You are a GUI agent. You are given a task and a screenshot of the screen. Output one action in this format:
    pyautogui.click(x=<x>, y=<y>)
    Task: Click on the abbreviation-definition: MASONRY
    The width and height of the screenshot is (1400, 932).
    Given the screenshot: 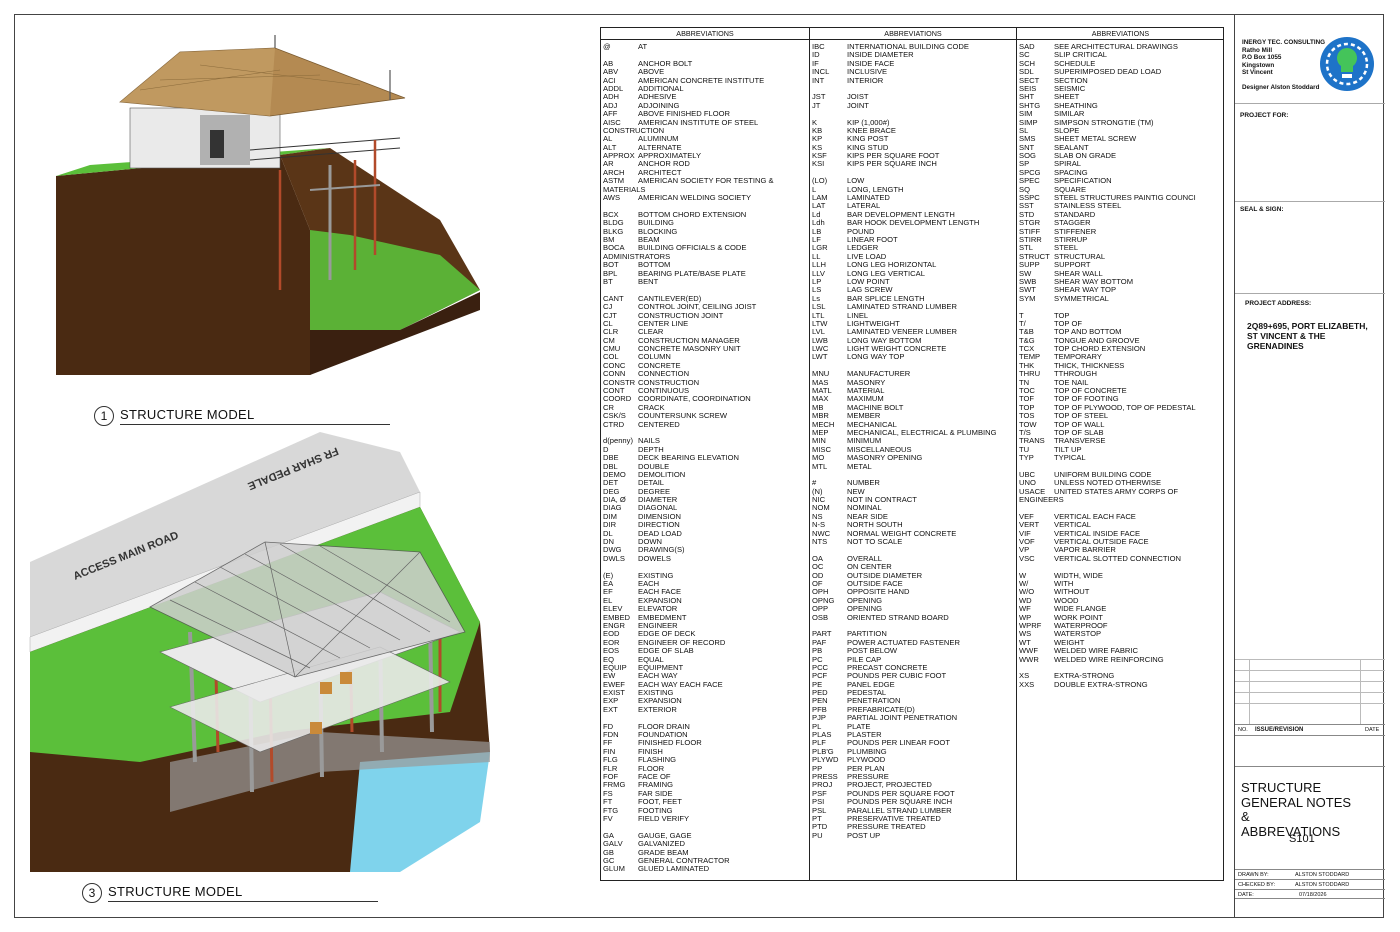 What is the action you would take?
    pyautogui.click(x=866, y=382)
    